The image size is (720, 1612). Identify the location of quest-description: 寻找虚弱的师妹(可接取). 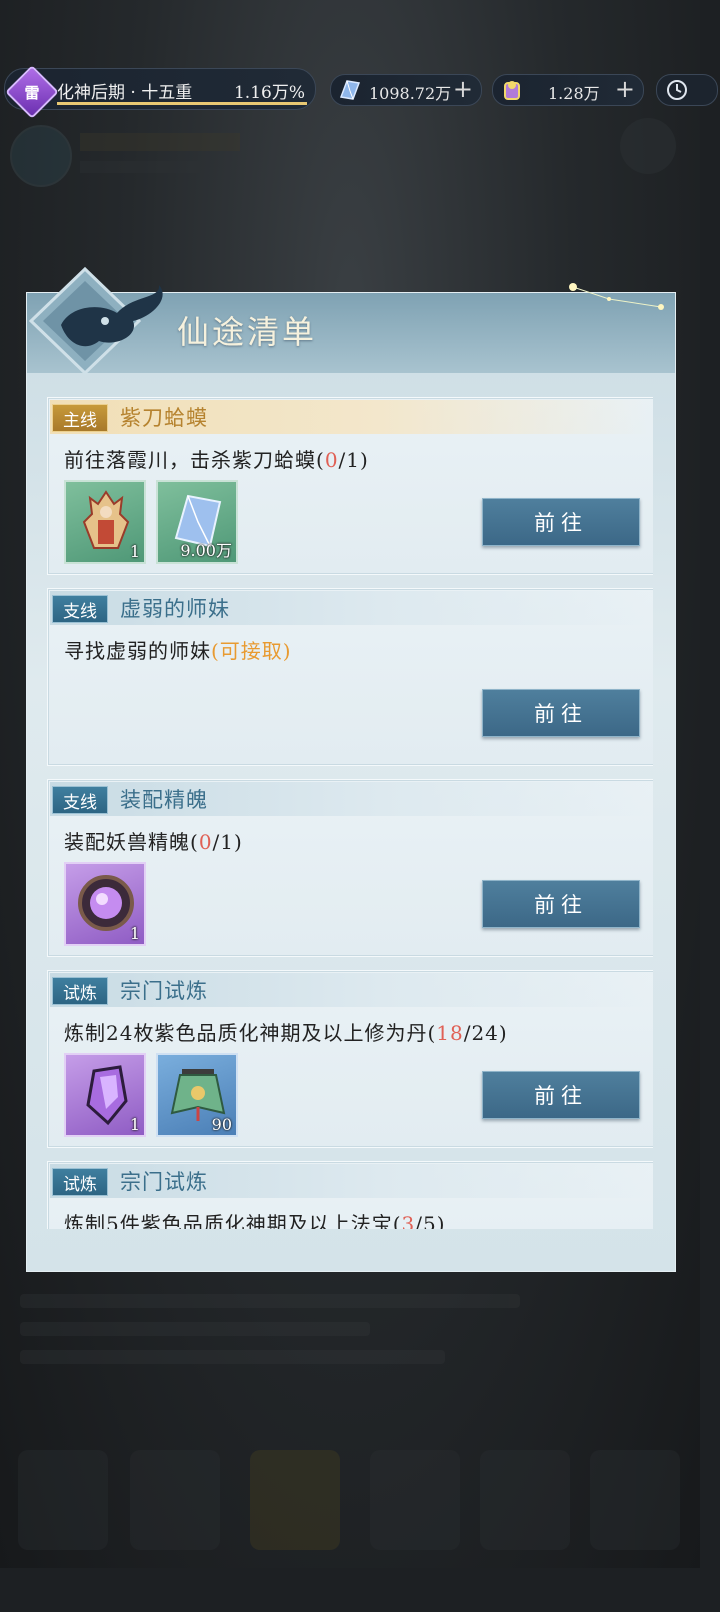
(178, 651).